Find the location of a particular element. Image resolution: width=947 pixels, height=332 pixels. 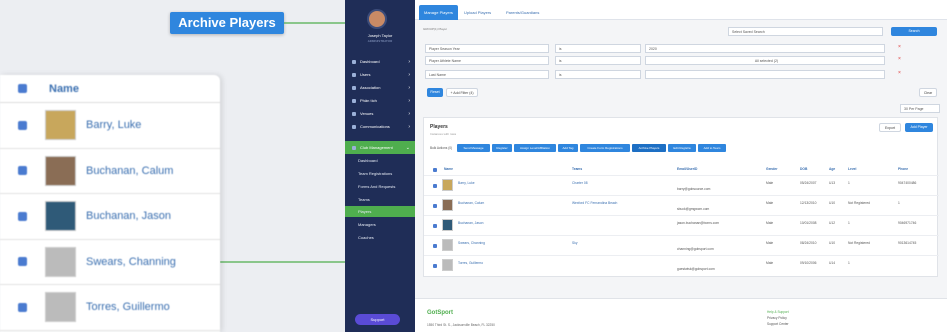

subnav-players: Players is located at coordinates (380, 211).